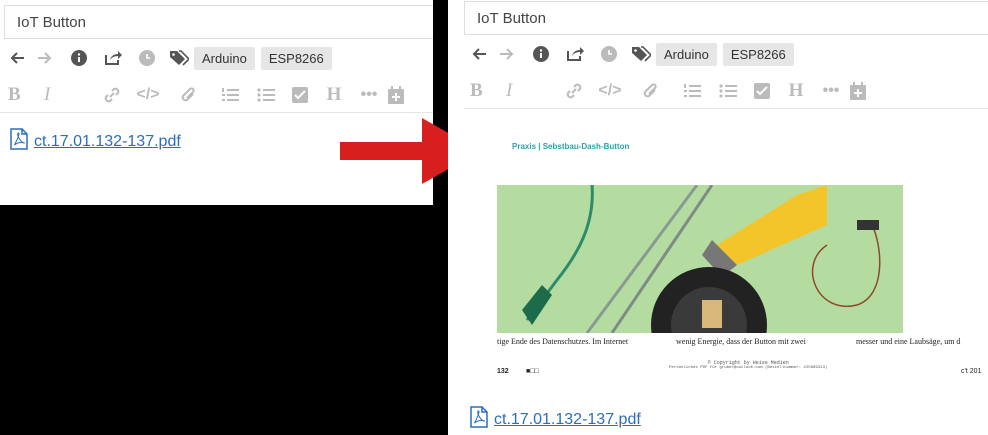 This screenshot has height=435, width=988. What do you see at coordinates (563, 341) in the screenshot?
I see `pdf-text-column-1: tige Ende des Datenschutzes. Im Internet` at bounding box center [563, 341].